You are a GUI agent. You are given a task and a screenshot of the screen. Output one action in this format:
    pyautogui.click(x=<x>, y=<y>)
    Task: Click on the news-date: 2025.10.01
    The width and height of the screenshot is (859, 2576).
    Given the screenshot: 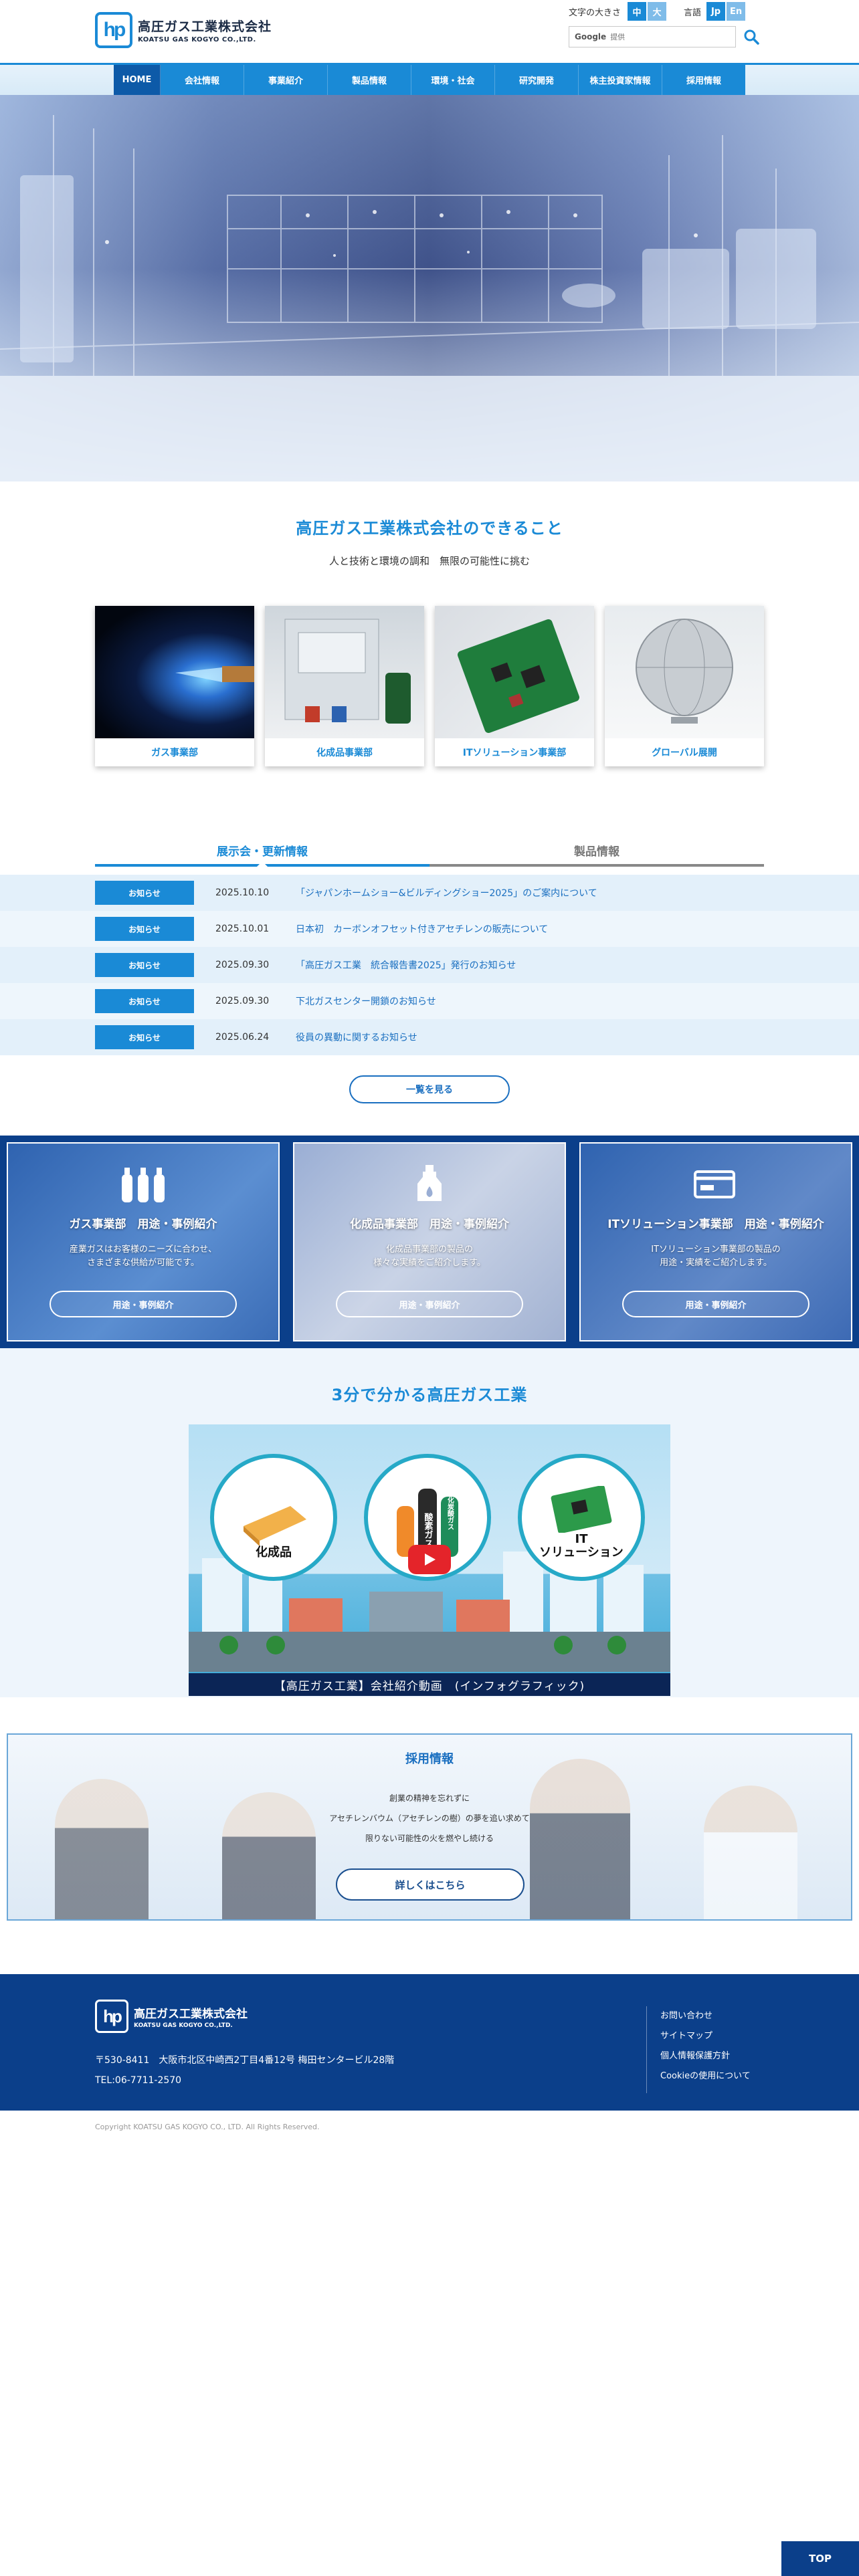 What is the action you would take?
    pyautogui.click(x=242, y=929)
    